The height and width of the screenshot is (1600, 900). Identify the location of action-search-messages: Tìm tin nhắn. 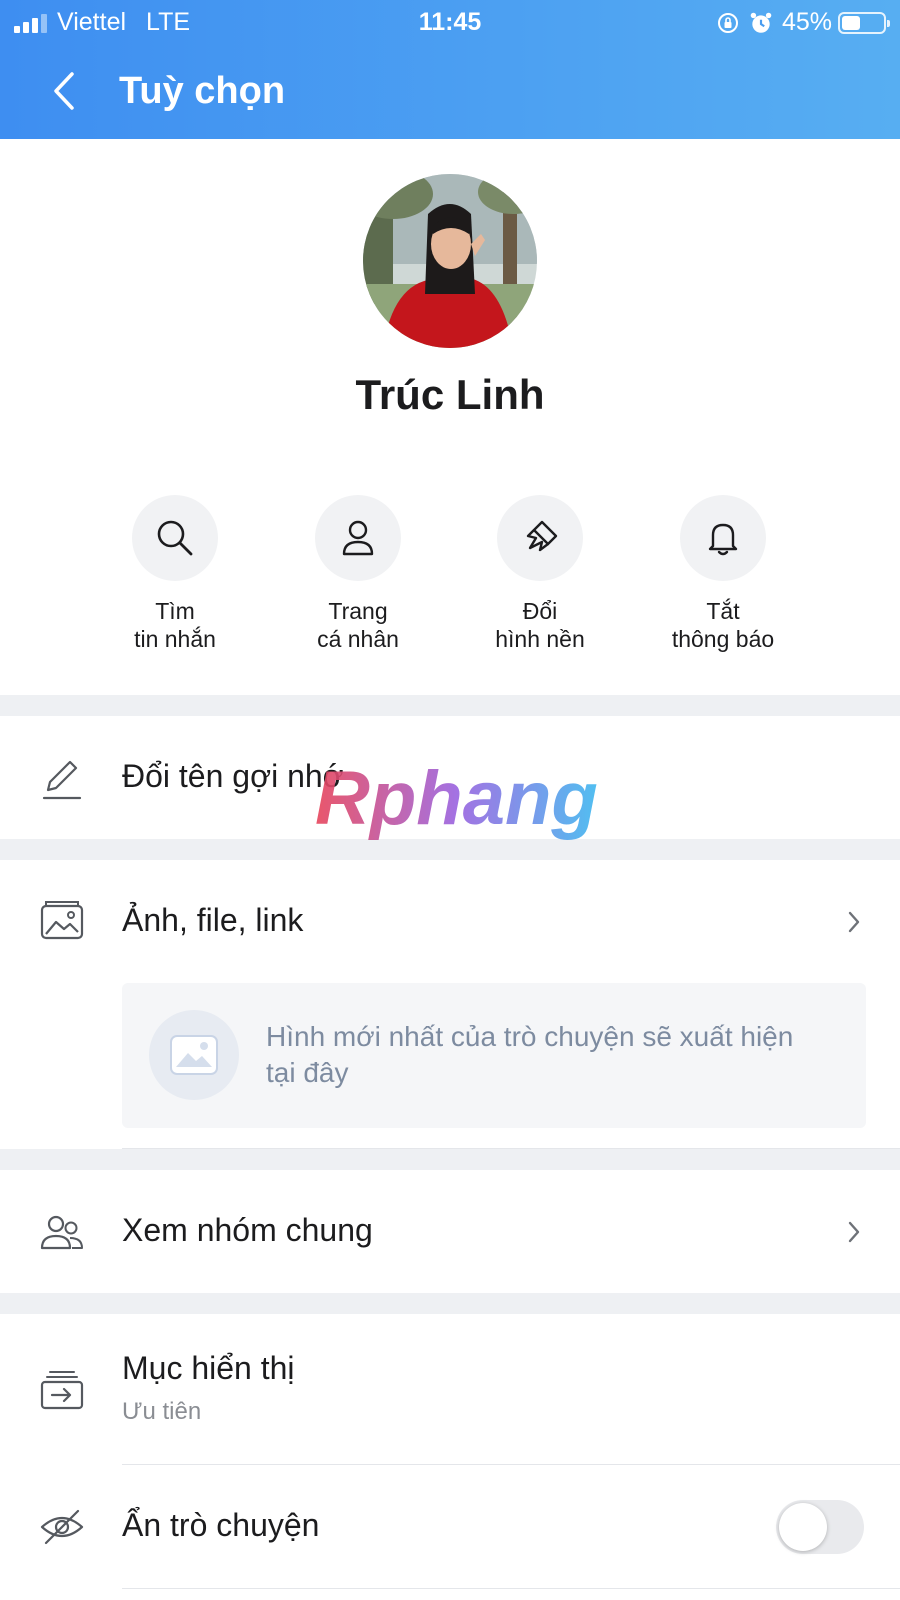
(175, 574).